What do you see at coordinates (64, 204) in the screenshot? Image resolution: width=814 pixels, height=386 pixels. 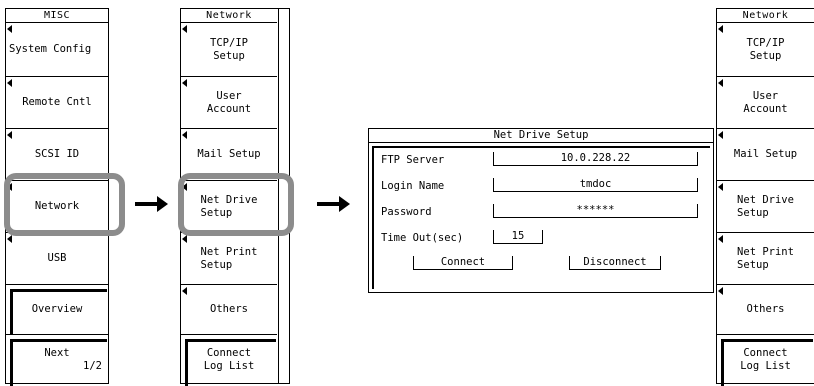 I see `network-key-highlight` at bounding box center [64, 204].